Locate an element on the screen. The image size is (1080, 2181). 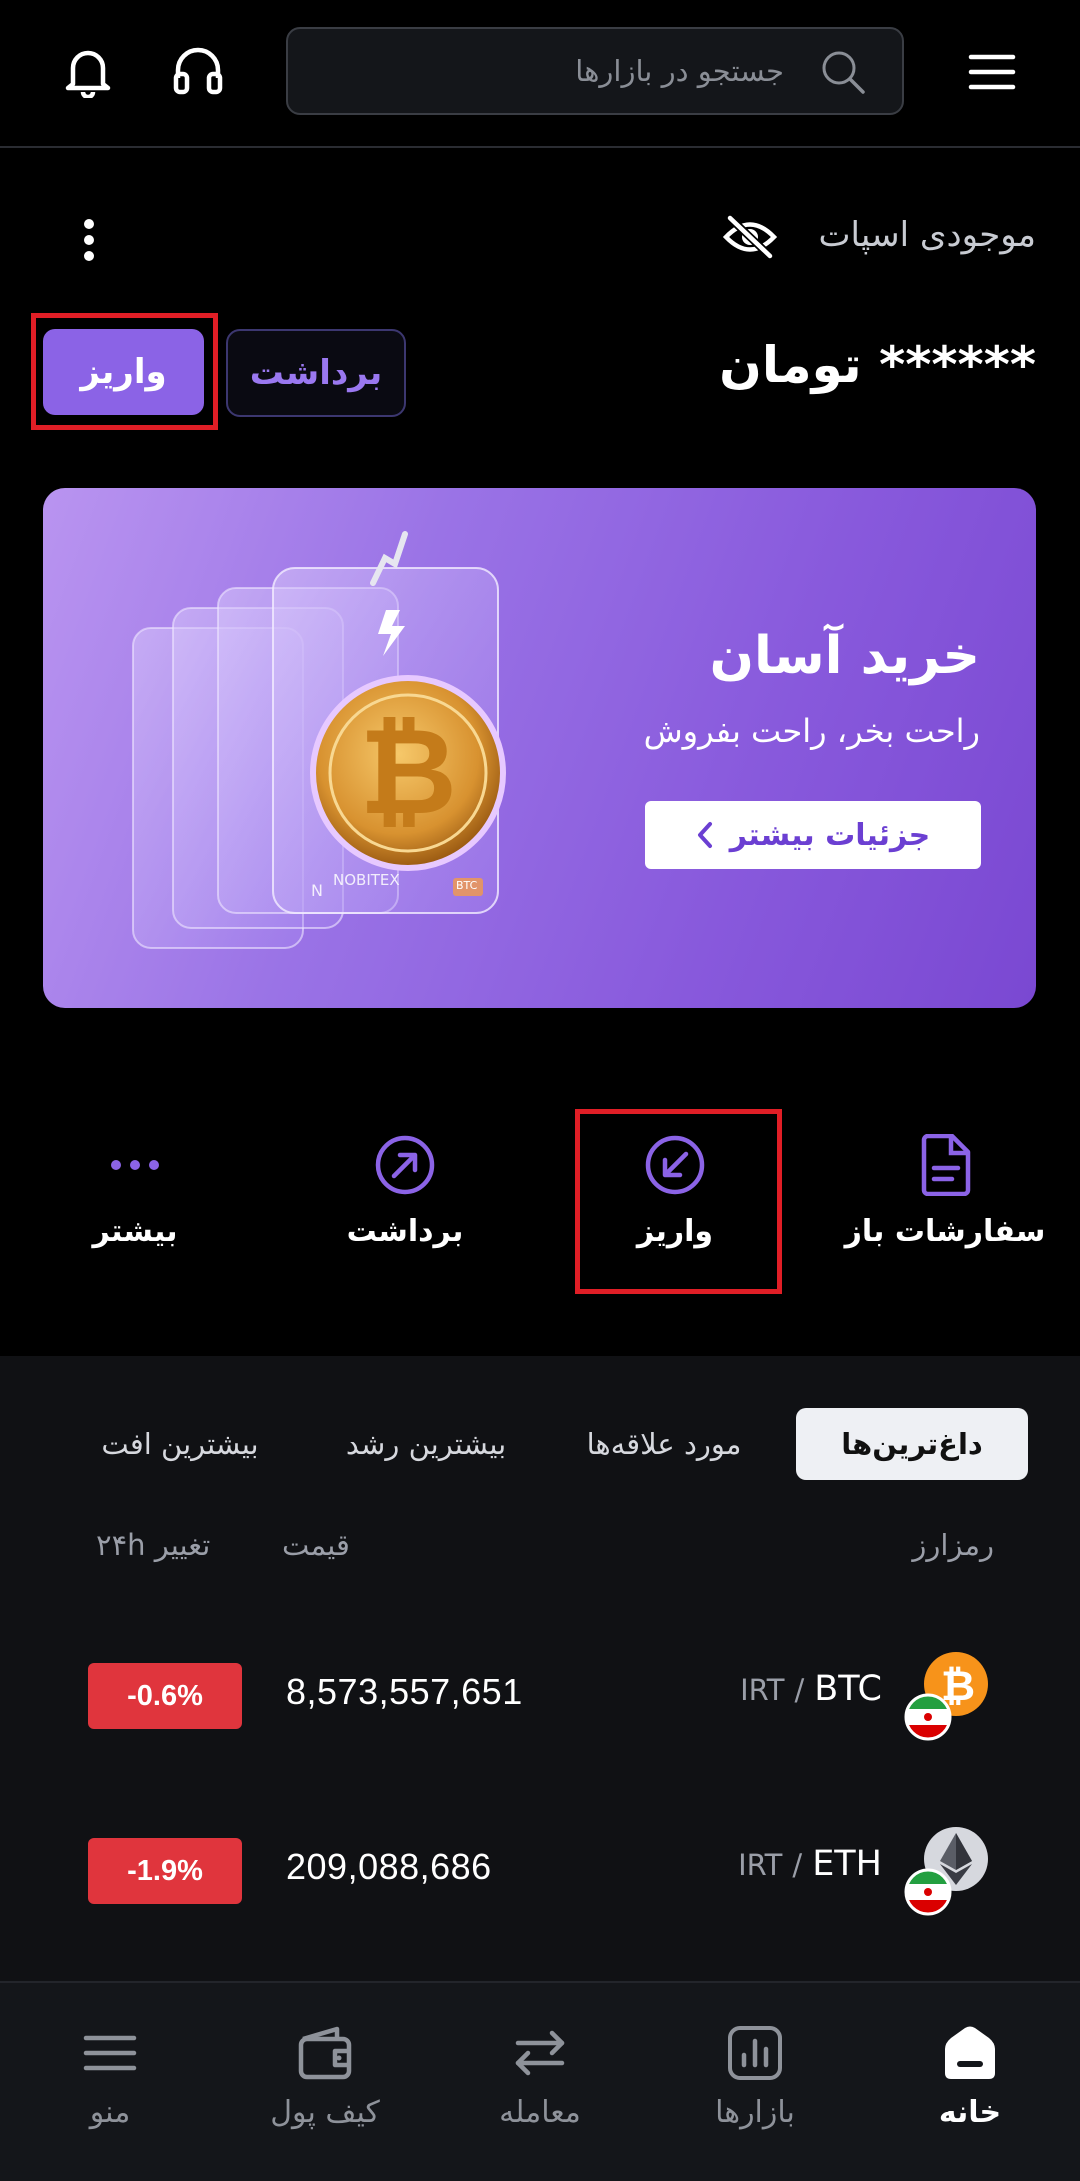
quick-action-label: برداشت is located at coordinates (405, 1231).